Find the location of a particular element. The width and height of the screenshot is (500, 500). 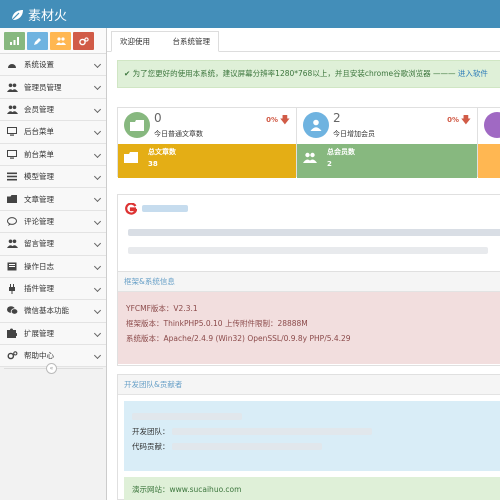

stat-total-bar: 总会员数 2 is located at coordinates (387, 161).